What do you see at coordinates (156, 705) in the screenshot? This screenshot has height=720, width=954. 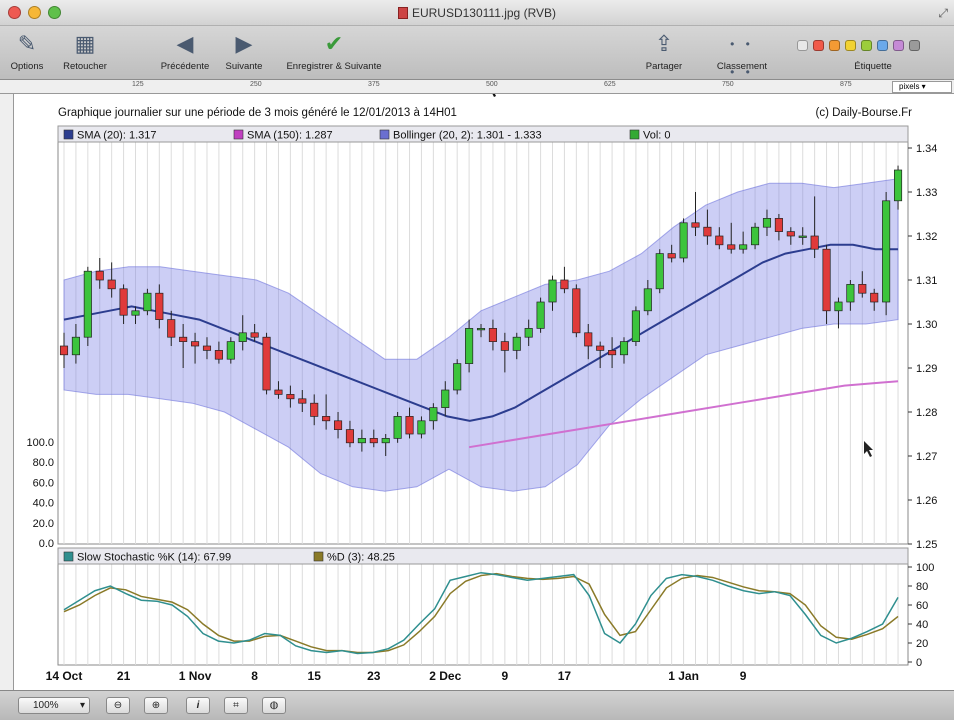 I see `zoom-in-button: ⊕` at bounding box center [156, 705].